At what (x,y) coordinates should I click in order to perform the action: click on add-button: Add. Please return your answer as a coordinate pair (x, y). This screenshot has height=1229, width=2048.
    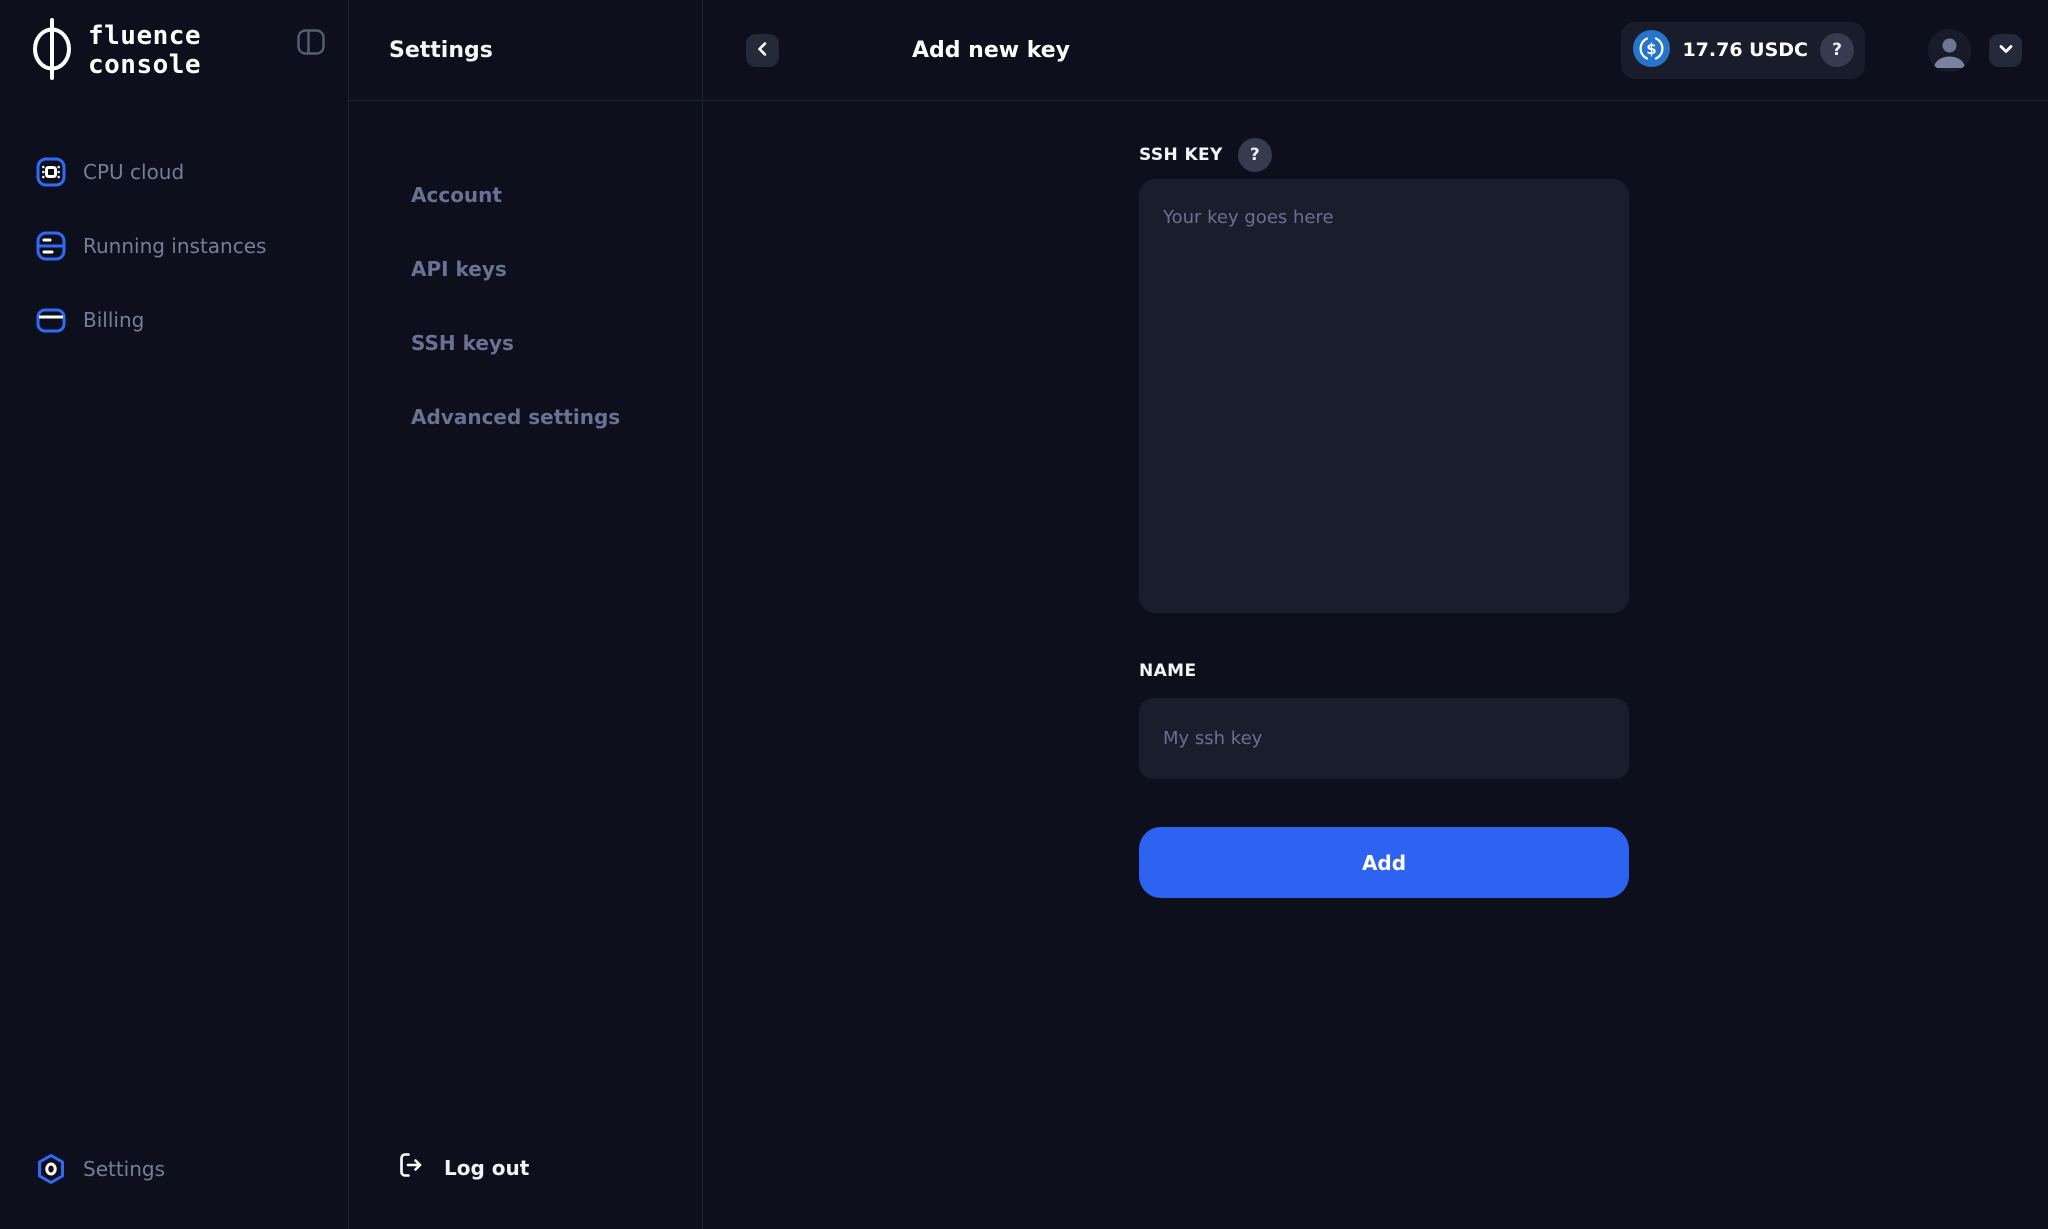
    Looking at the image, I should click on (1384, 862).